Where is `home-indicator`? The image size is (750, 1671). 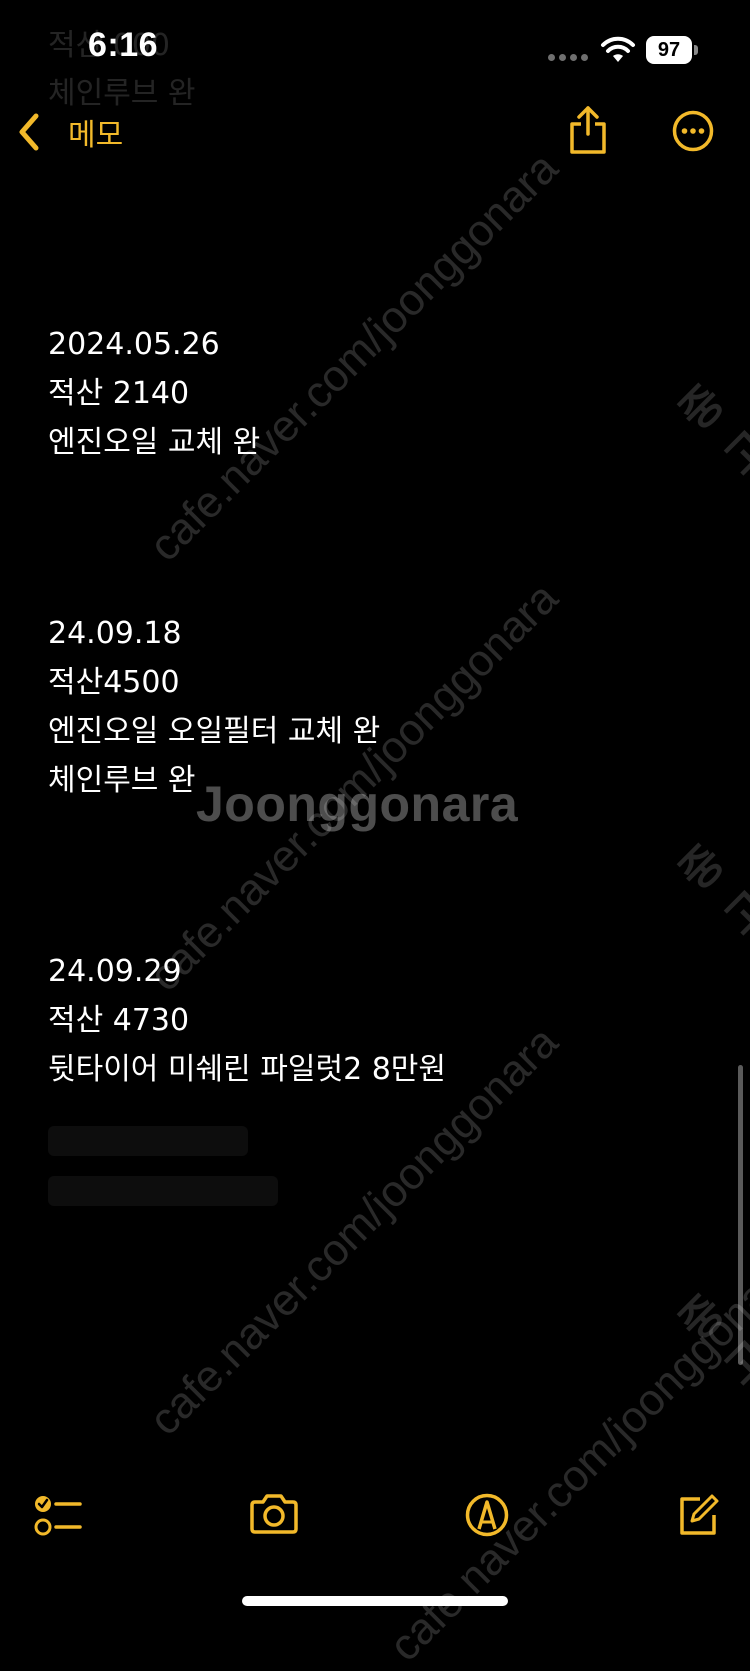 home-indicator is located at coordinates (375, 1601).